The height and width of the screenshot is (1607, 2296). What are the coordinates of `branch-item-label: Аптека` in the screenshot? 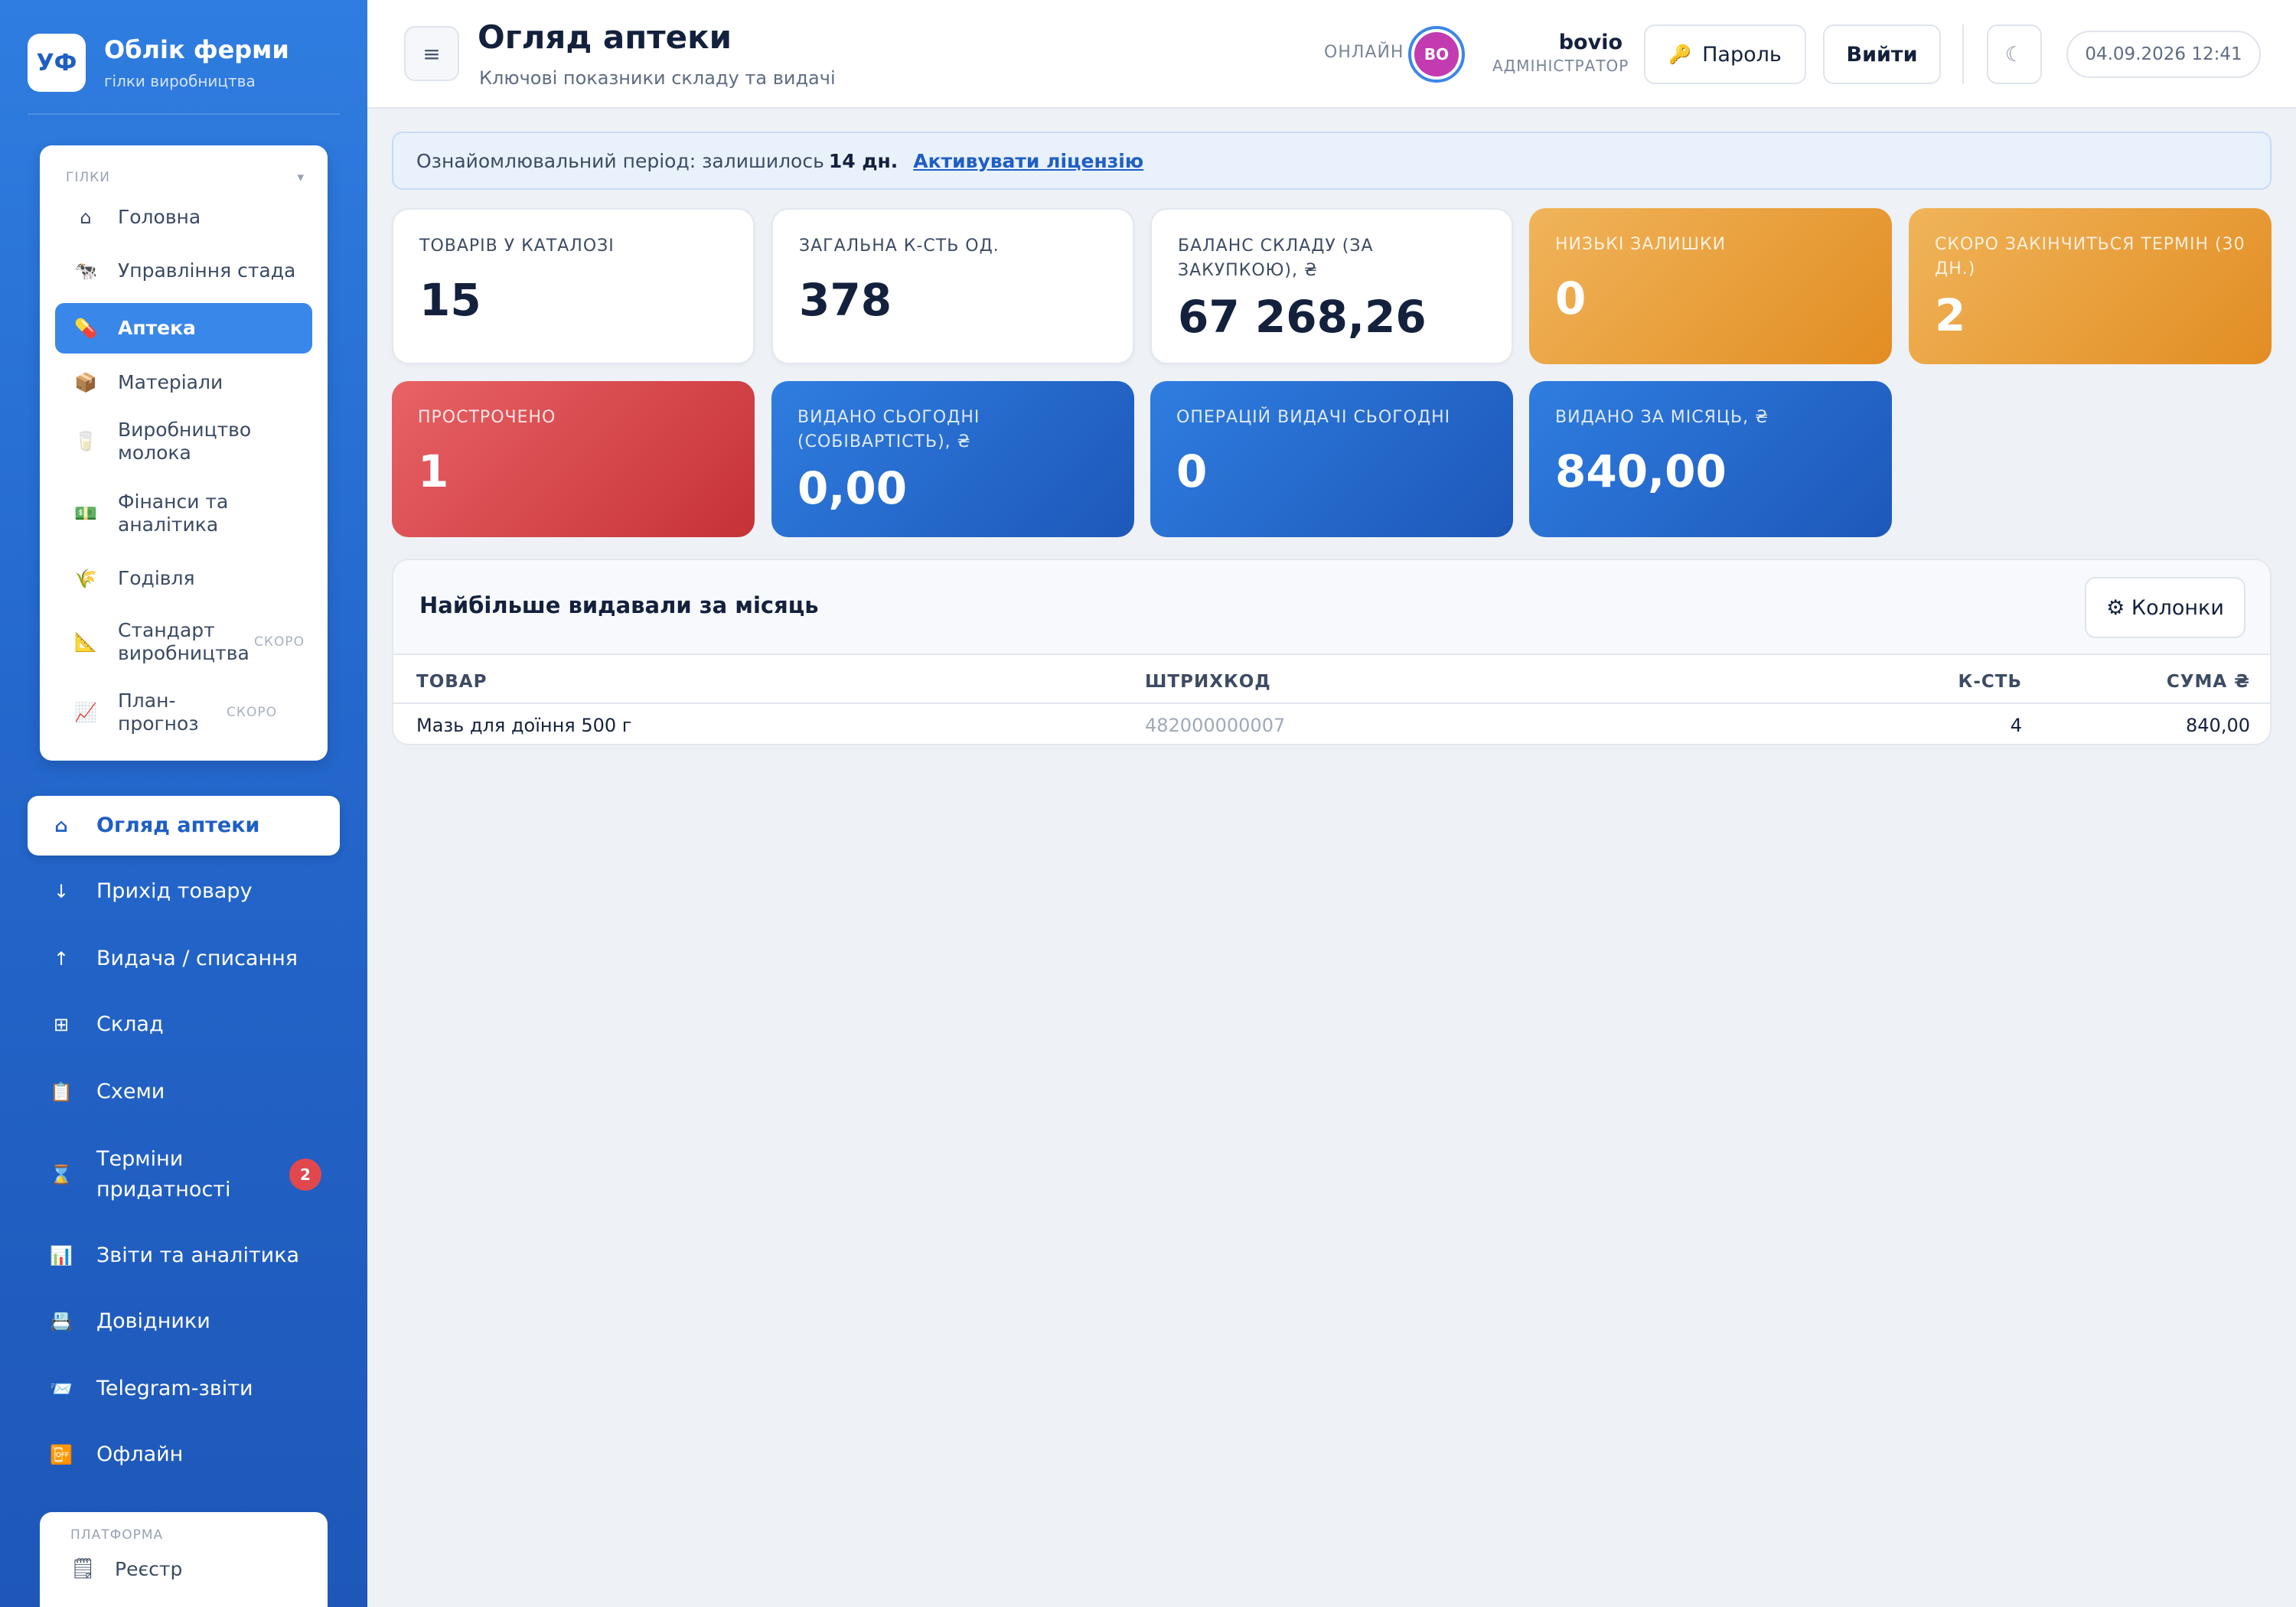 It's located at (157, 328).